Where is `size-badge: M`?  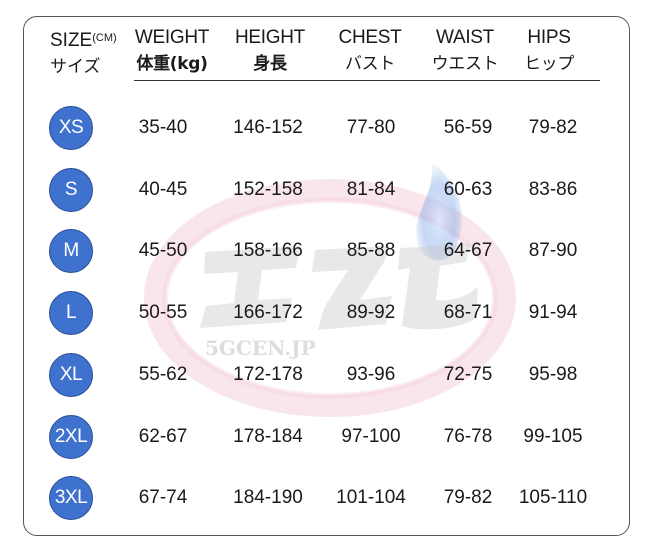
size-badge: M is located at coordinates (71, 251).